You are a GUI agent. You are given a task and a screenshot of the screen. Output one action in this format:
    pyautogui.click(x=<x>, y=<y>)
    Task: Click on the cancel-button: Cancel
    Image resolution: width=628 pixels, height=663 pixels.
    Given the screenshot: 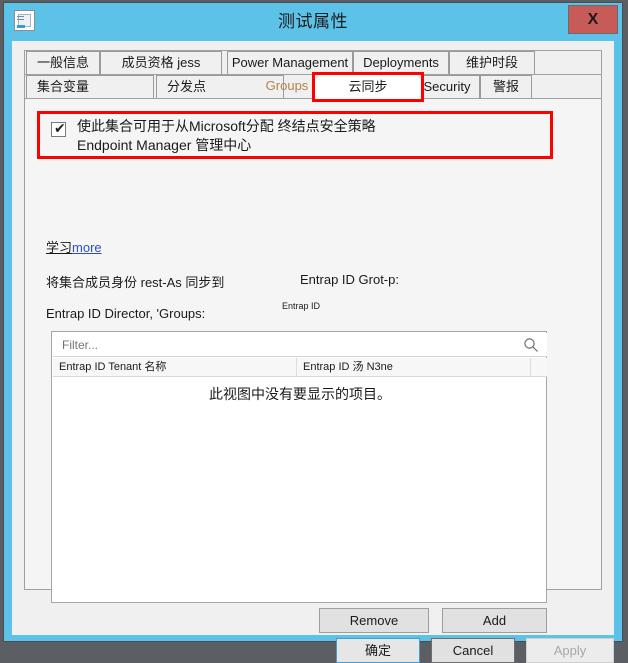 What is the action you would take?
    pyautogui.click(x=473, y=650)
    